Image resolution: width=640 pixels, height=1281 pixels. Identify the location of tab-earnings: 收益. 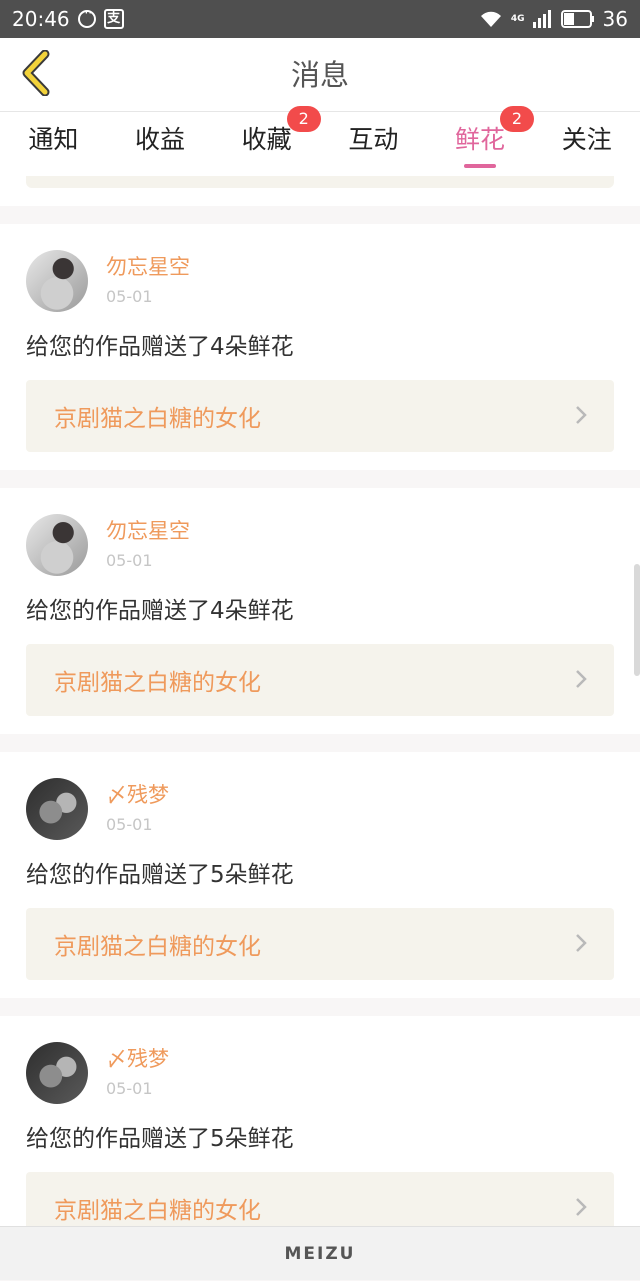
(160, 144).